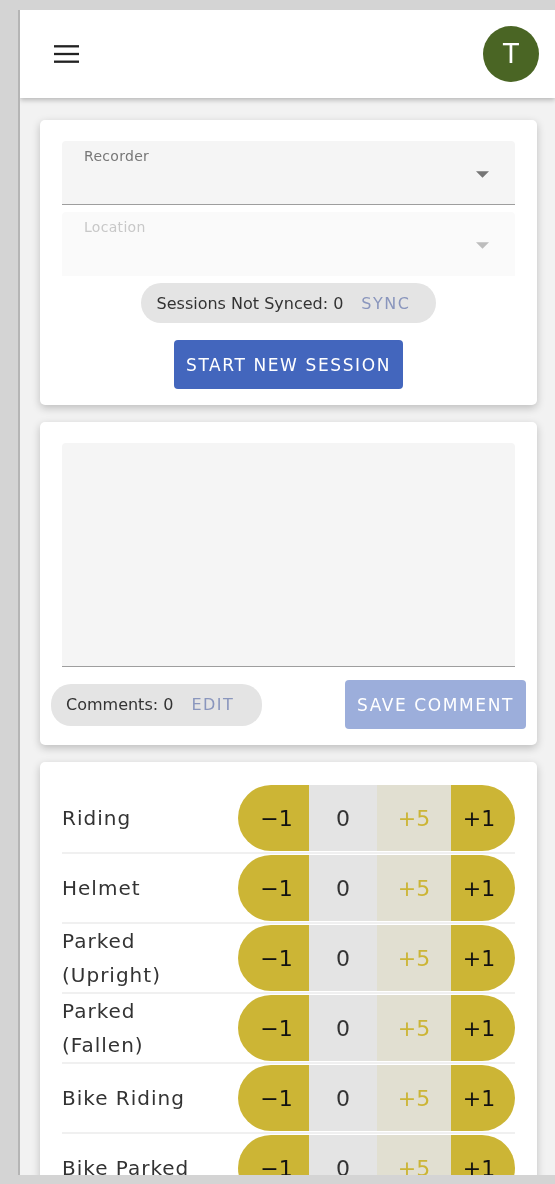  What do you see at coordinates (66, 54) in the screenshot?
I see `menu-icon` at bounding box center [66, 54].